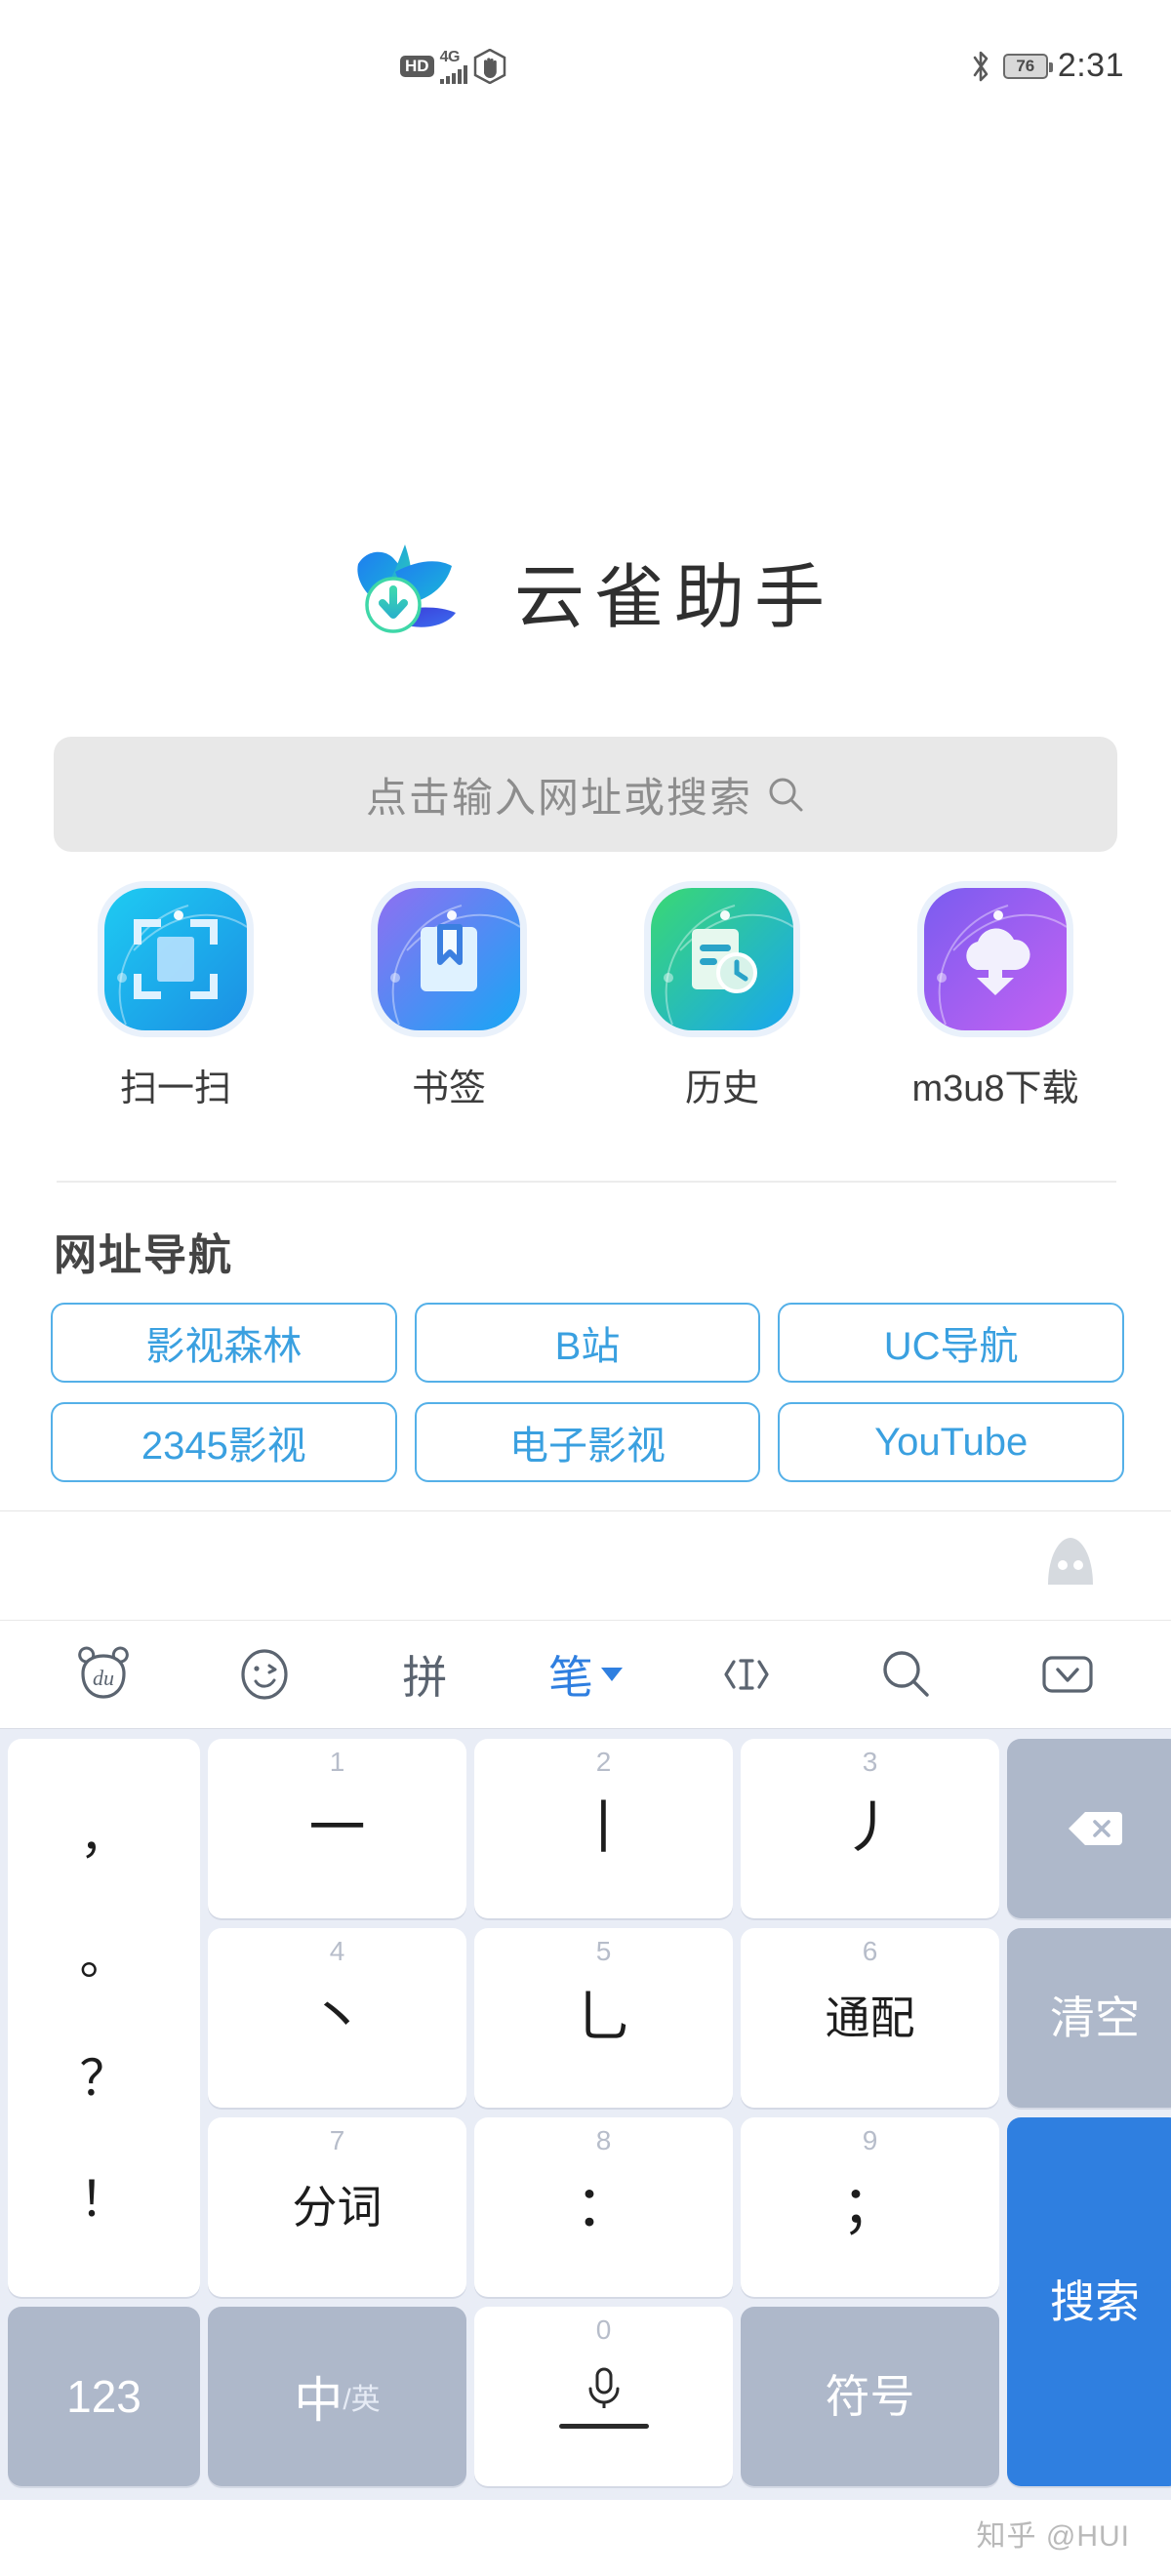 Image resolution: width=1171 pixels, height=2576 pixels. I want to click on key-wildcard: 6 通配, so click(870, 2018).